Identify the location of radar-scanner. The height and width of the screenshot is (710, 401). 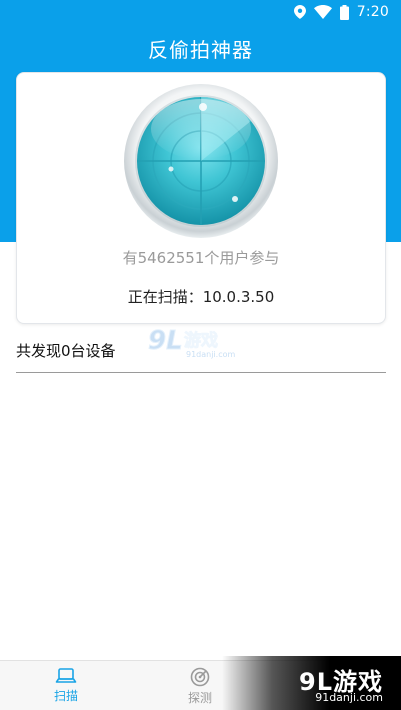
(201, 161).